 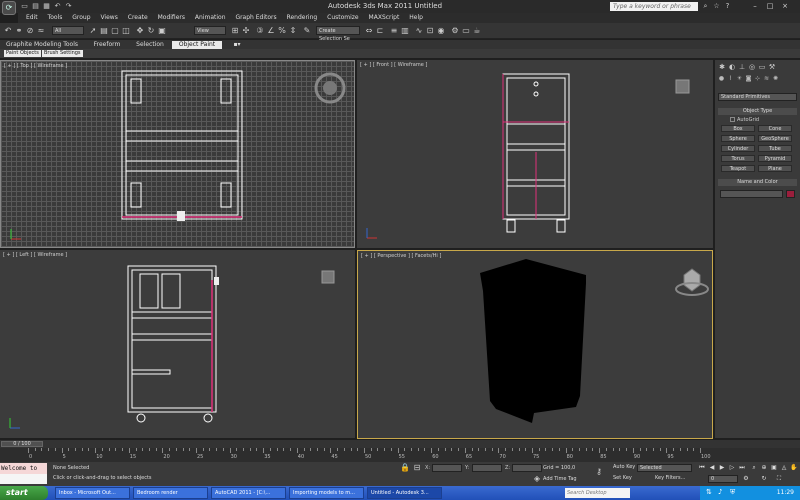 What do you see at coordinates (752, 67) in the screenshot?
I see `motion-tab-icon: ◎` at bounding box center [752, 67].